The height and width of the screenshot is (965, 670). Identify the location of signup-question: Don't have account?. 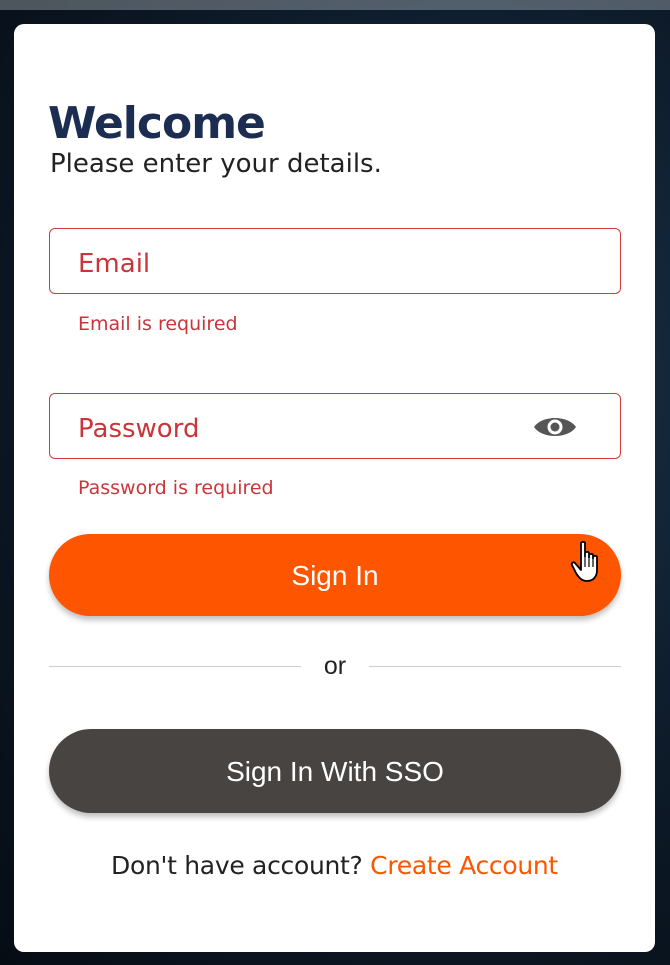
(237, 865).